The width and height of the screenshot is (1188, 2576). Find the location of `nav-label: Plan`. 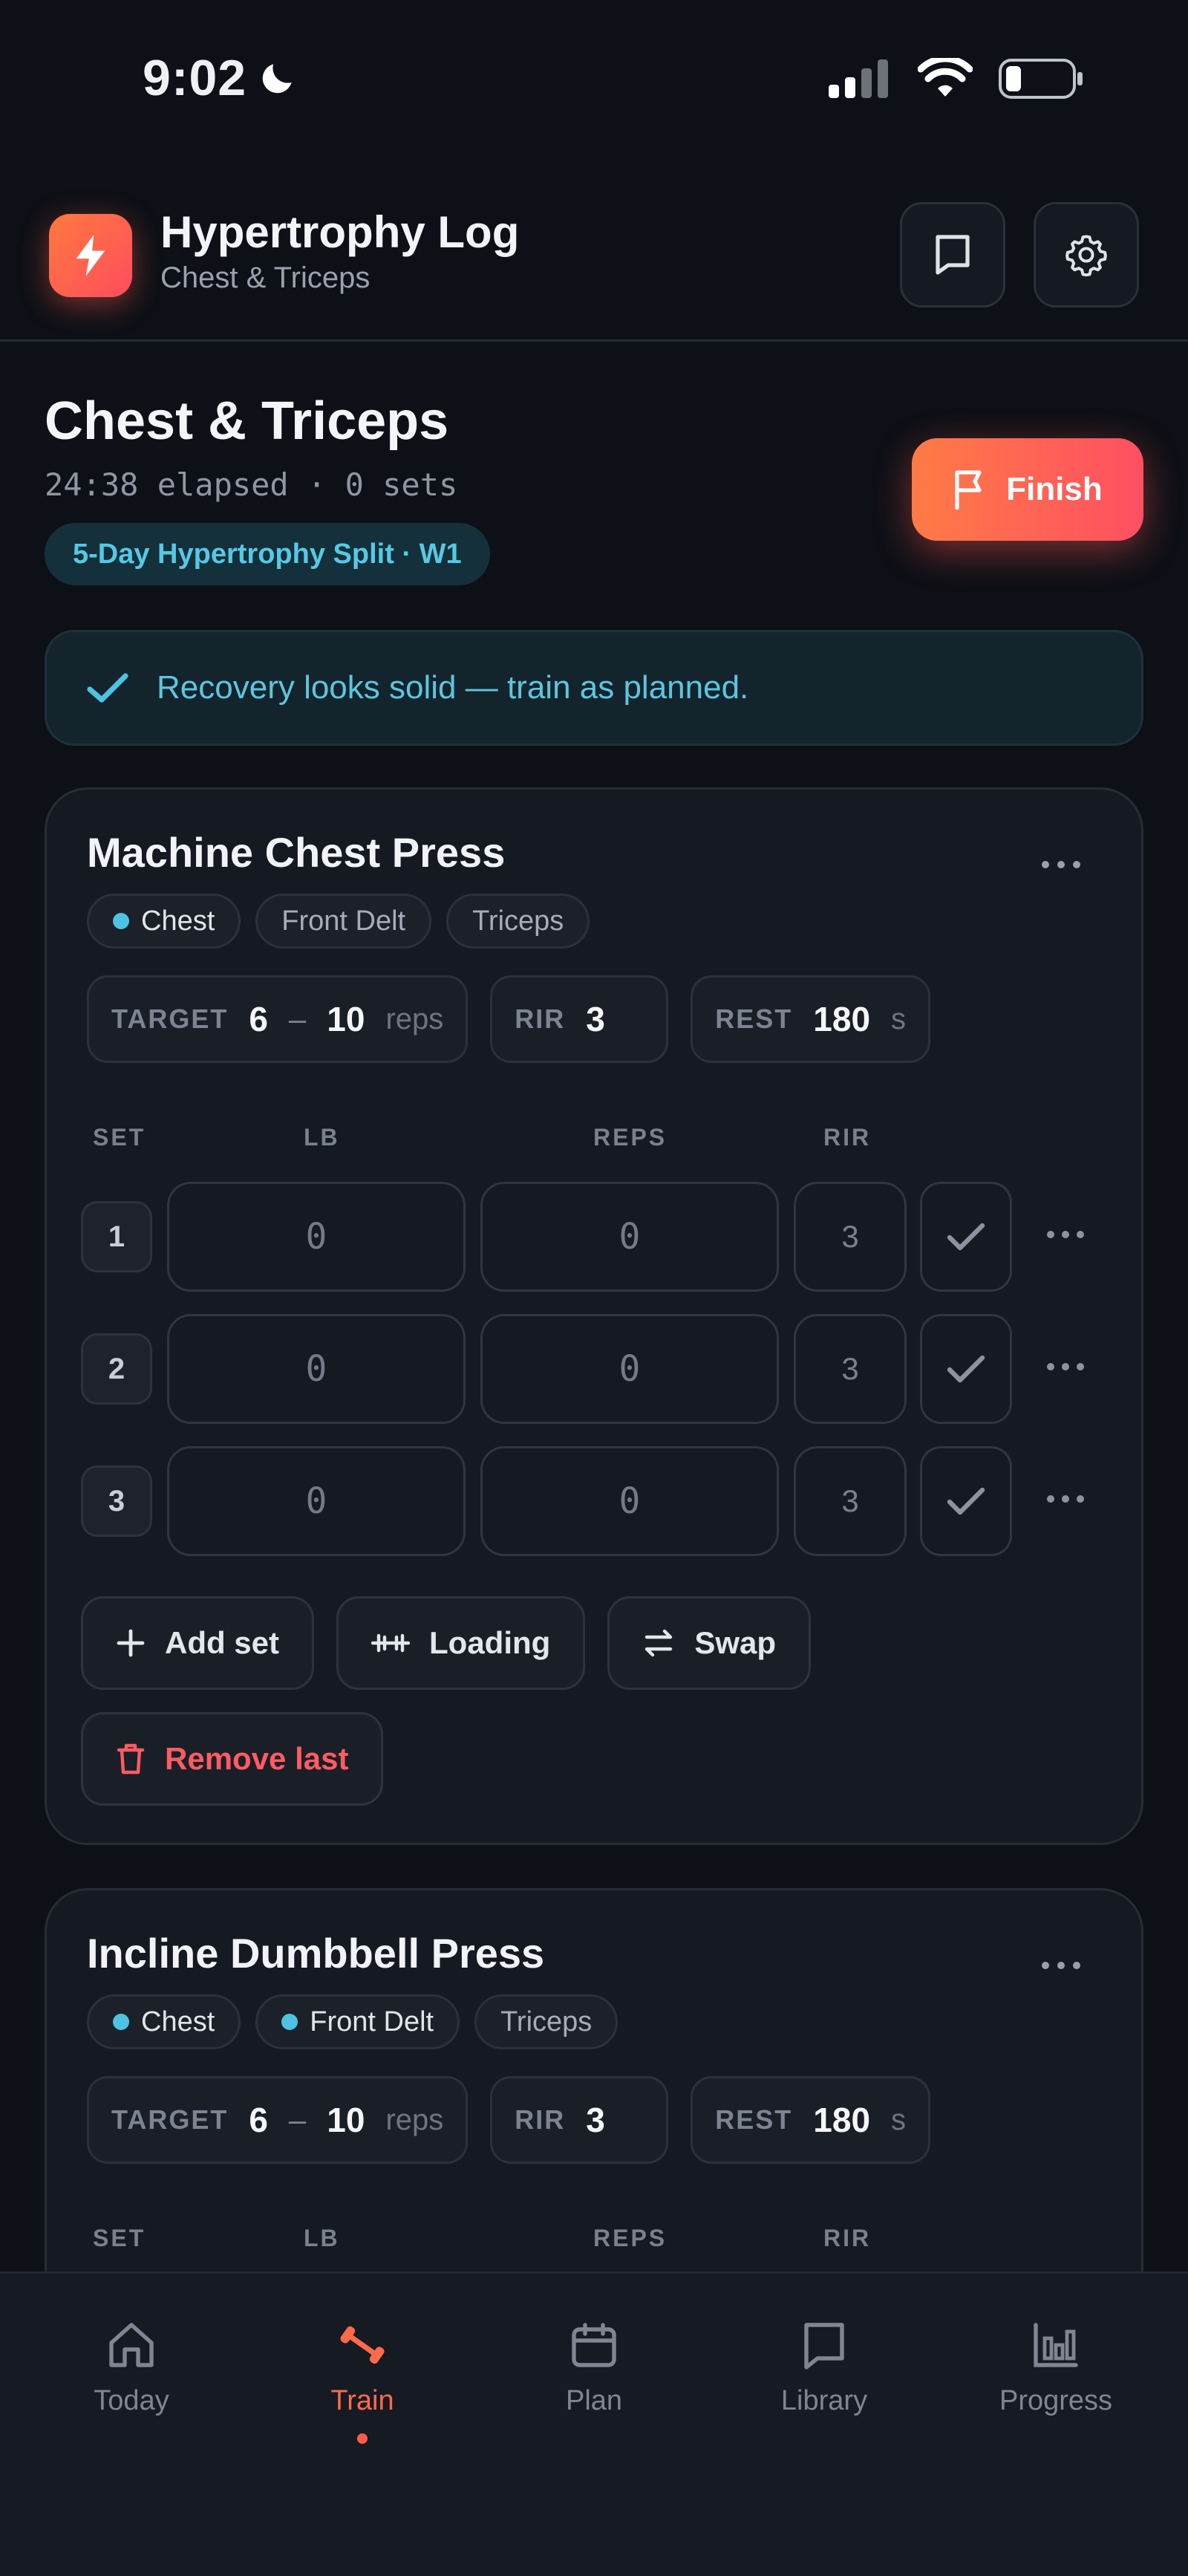

nav-label: Plan is located at coordinates (594, 2400).